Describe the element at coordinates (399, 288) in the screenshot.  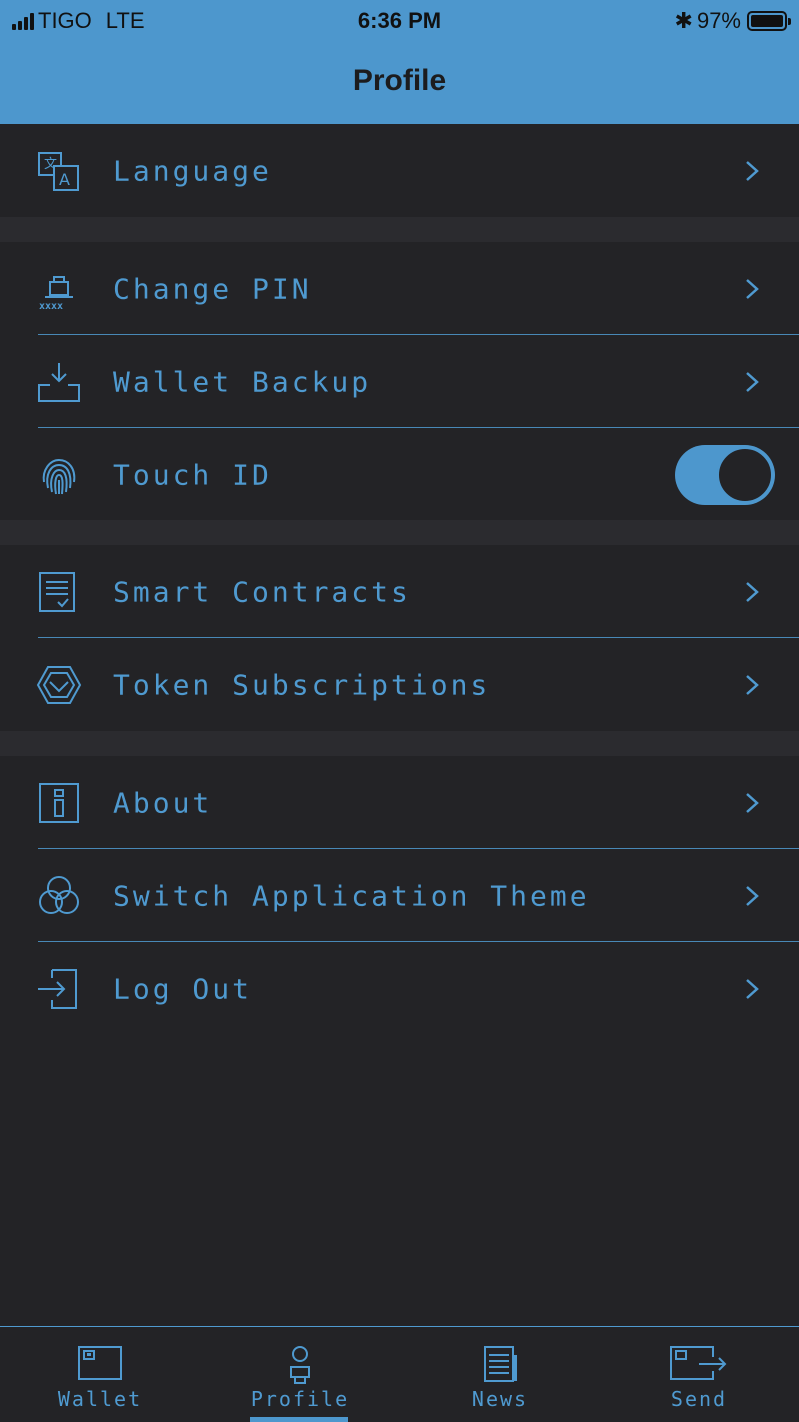
I see `change-pin-row: xxxx Change PIN` at that location.